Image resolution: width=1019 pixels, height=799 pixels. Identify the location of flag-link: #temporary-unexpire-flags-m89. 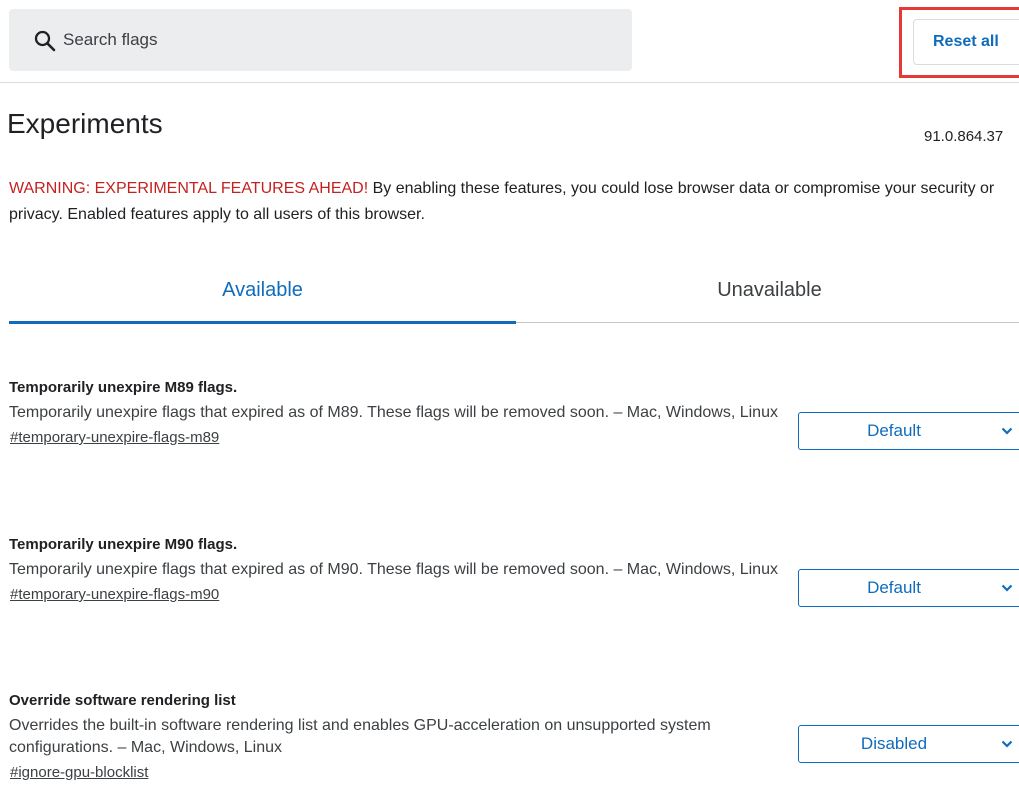
(114, 438).